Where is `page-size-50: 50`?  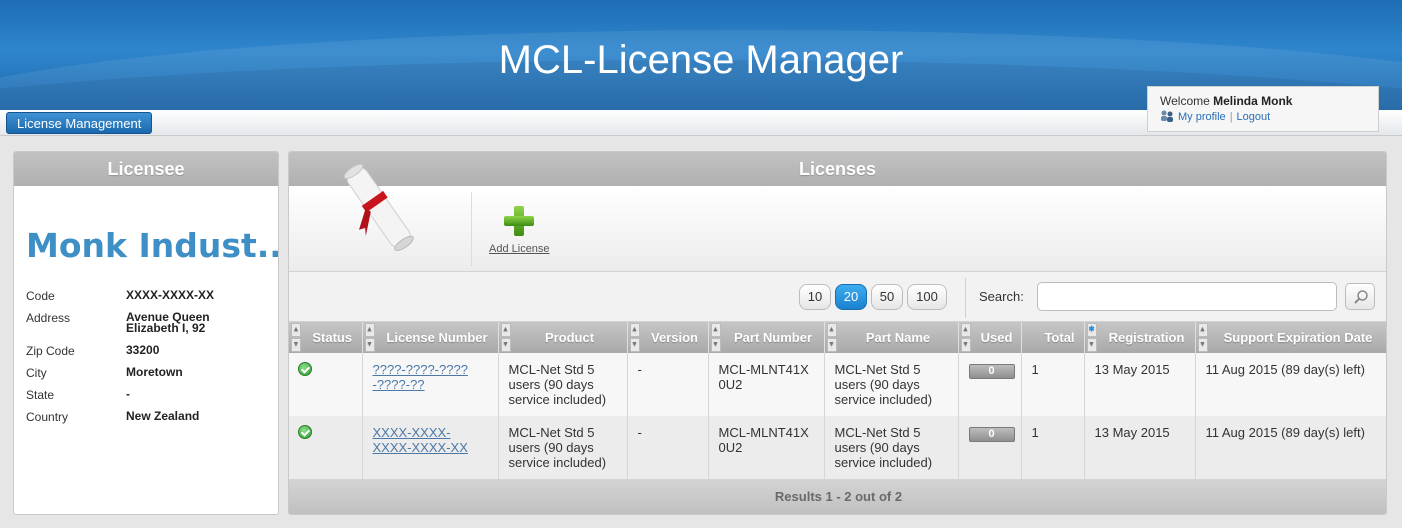
page-size-50: 50 is located at coordinates (887, 297).